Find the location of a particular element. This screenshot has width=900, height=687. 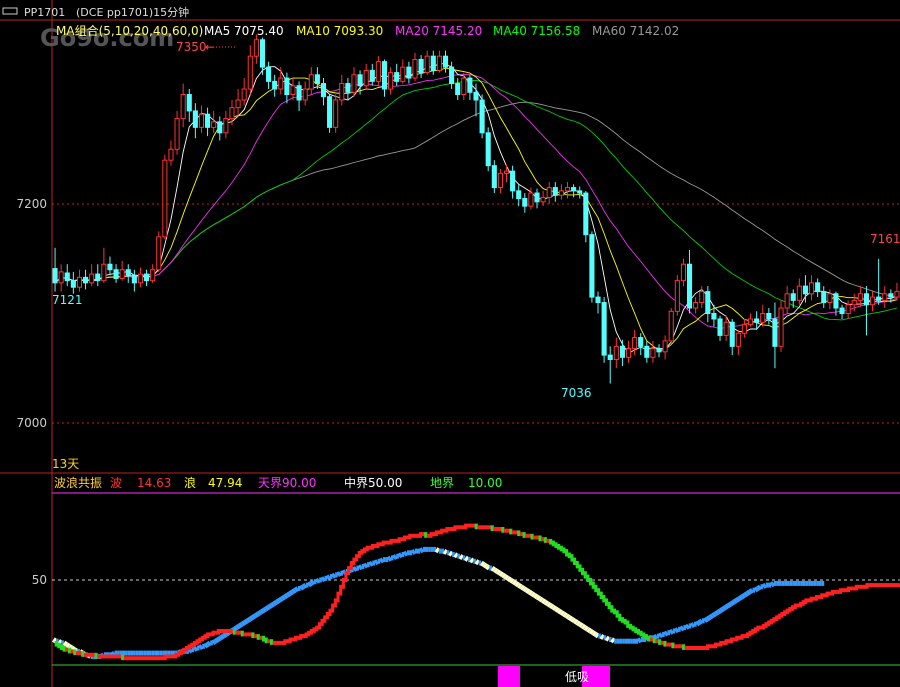

indicator-legend-item: 90.00 is located at coordinates (299, 483).